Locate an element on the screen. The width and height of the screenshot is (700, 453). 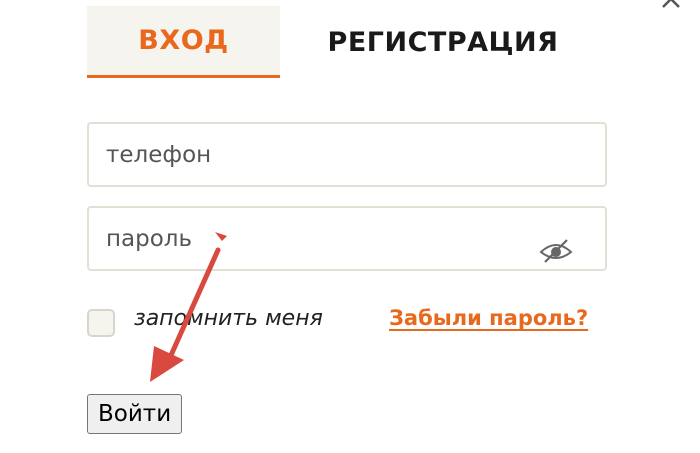
password-field-wrapper is located at coordinates (347, 238).